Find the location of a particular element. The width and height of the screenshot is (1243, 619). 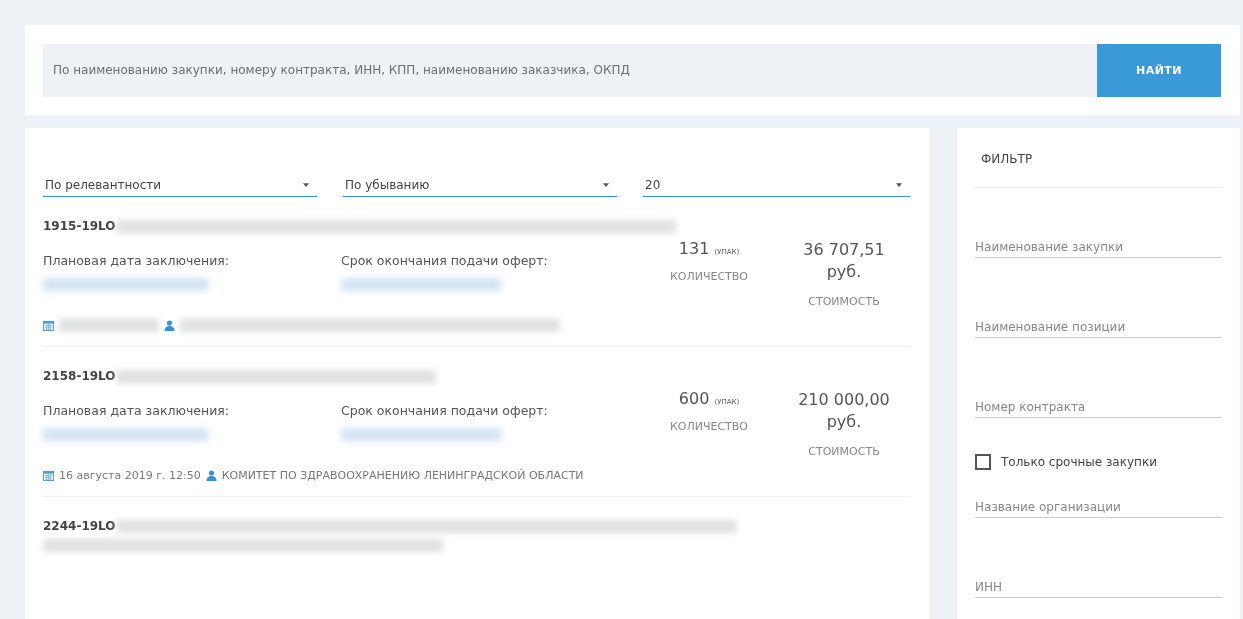

price: 36 707,51 руб. is located at coordinates (844, 261).